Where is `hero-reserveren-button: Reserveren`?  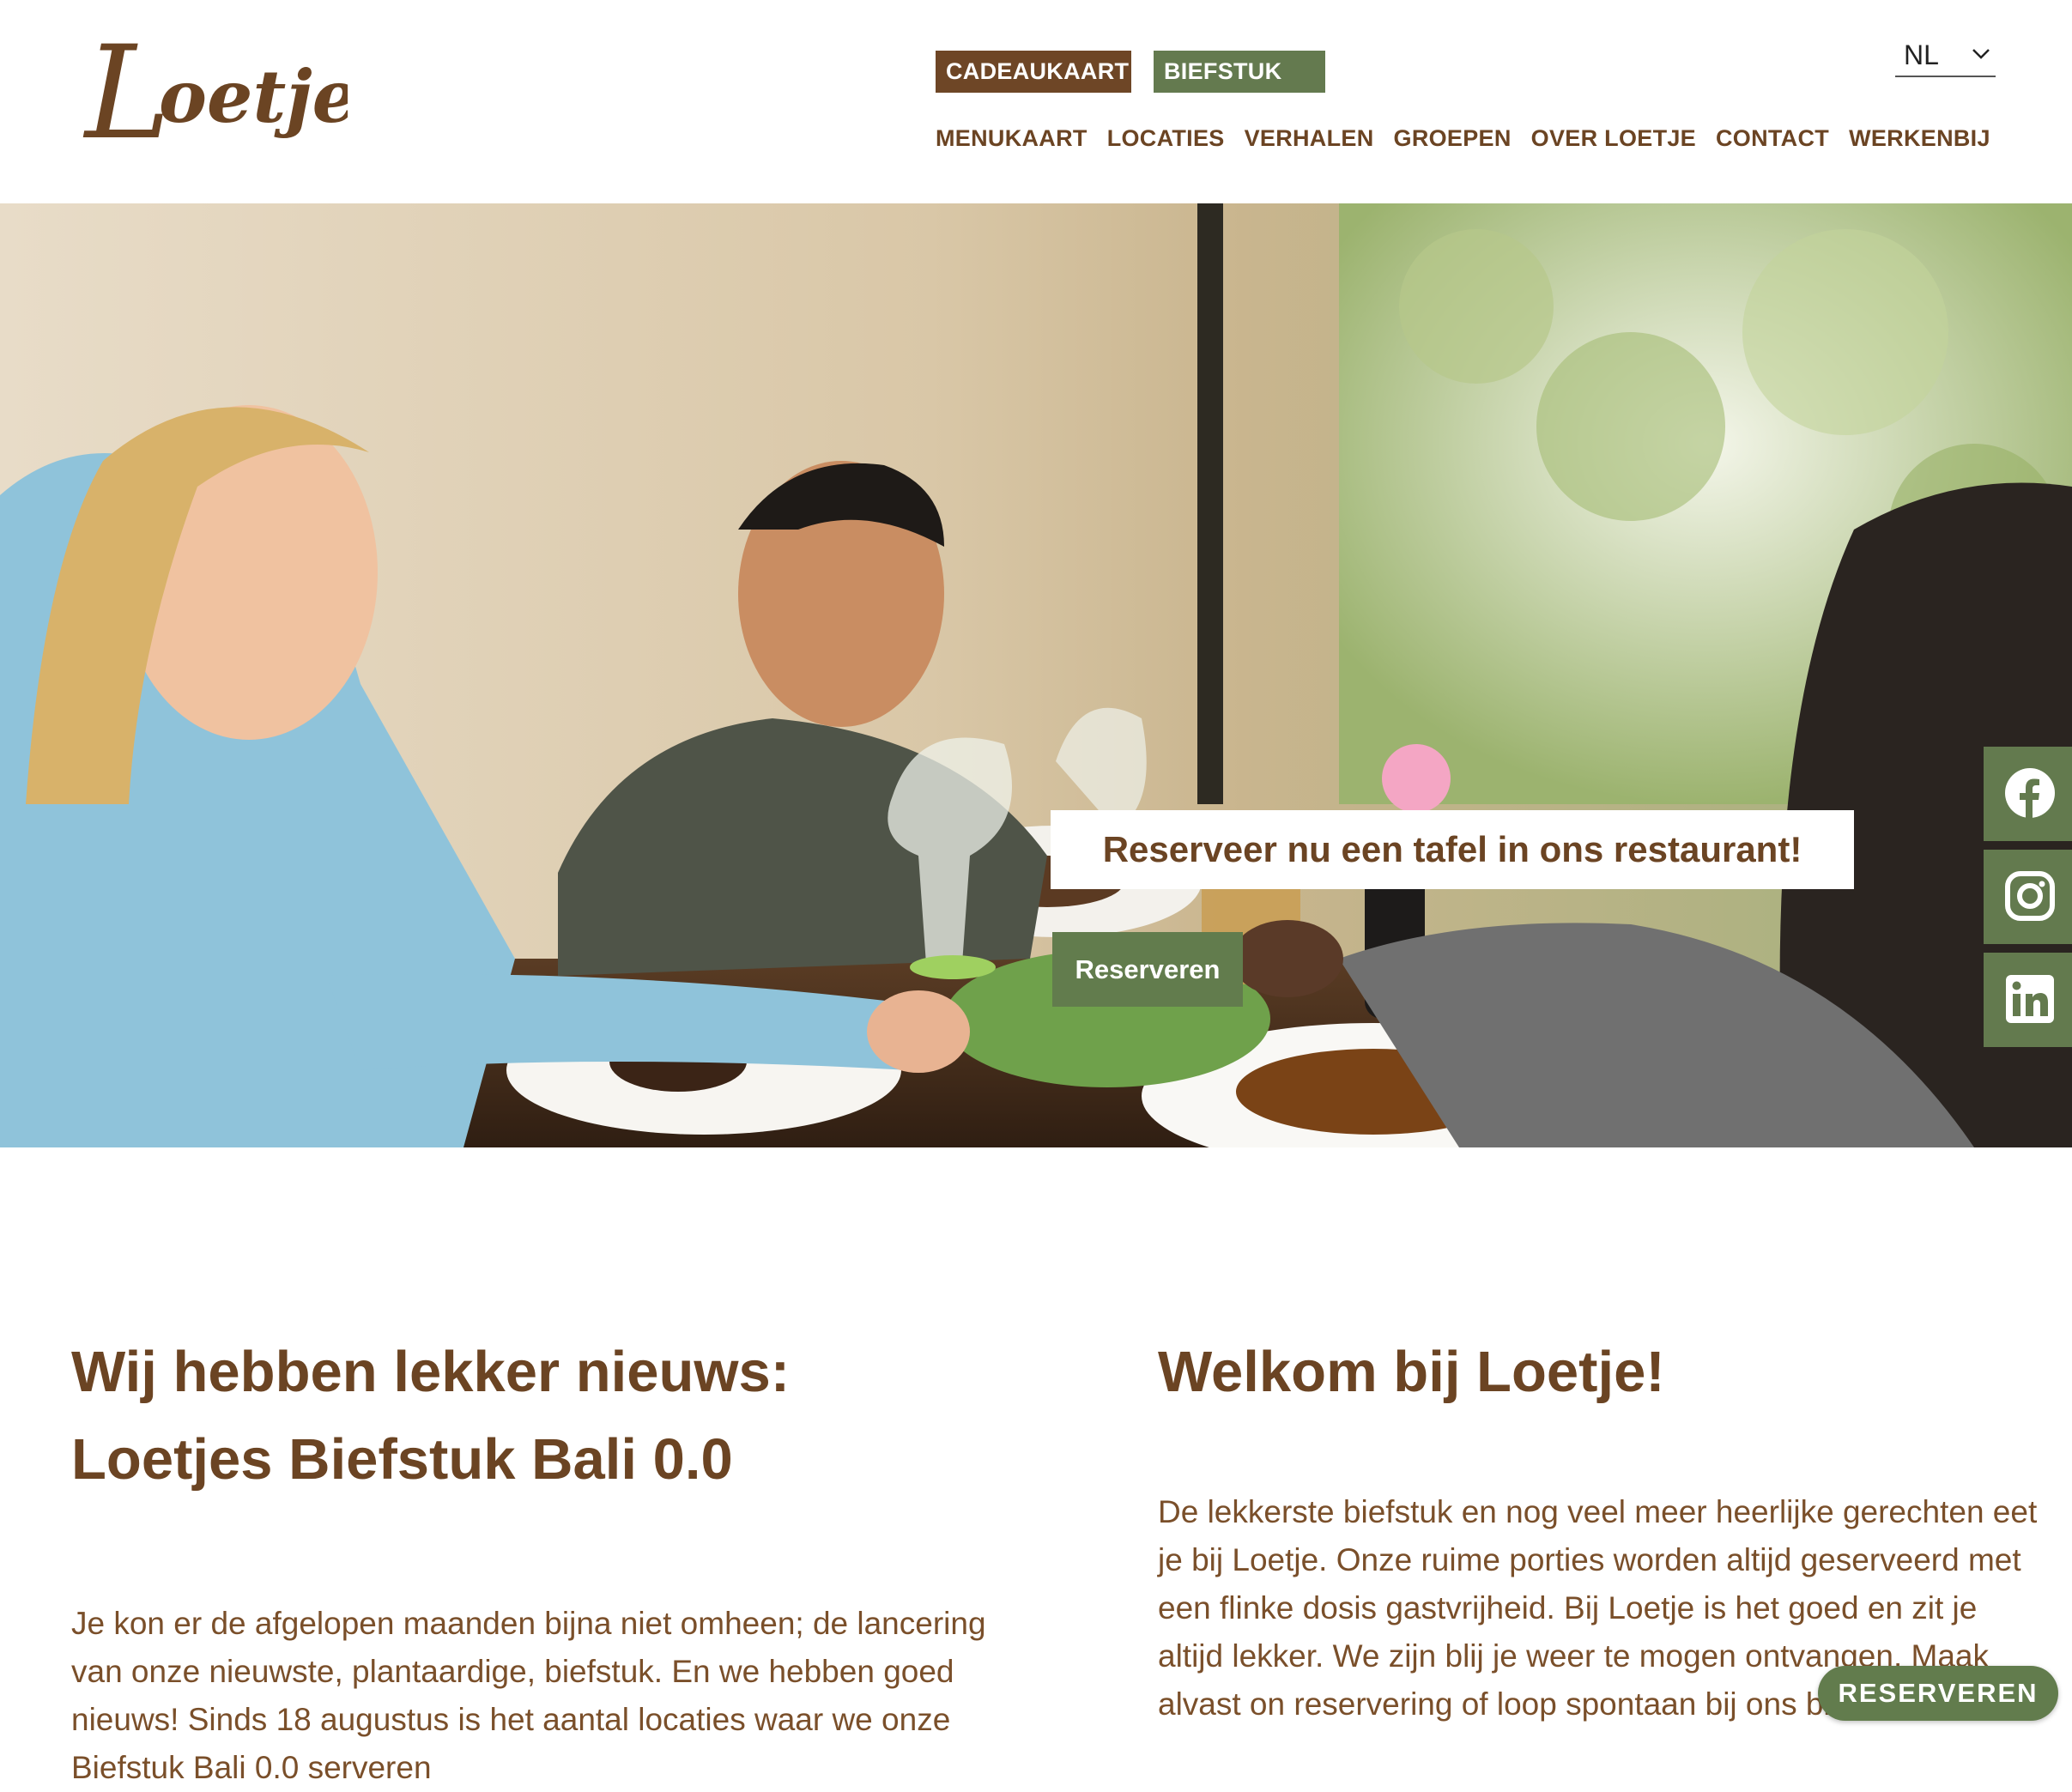 hero-reserveren-button: Reserveren is located at coordinates (1147, 969).